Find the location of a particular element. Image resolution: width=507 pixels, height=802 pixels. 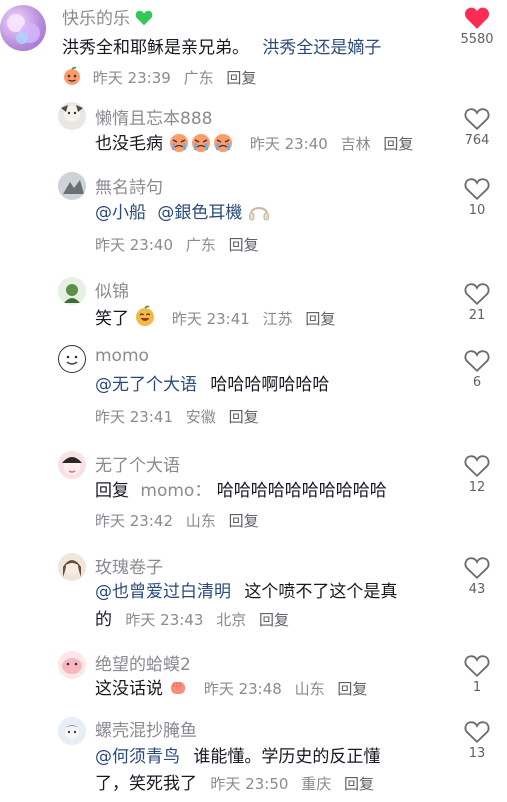

like-button: 21 is located at coordinates (477, 302).